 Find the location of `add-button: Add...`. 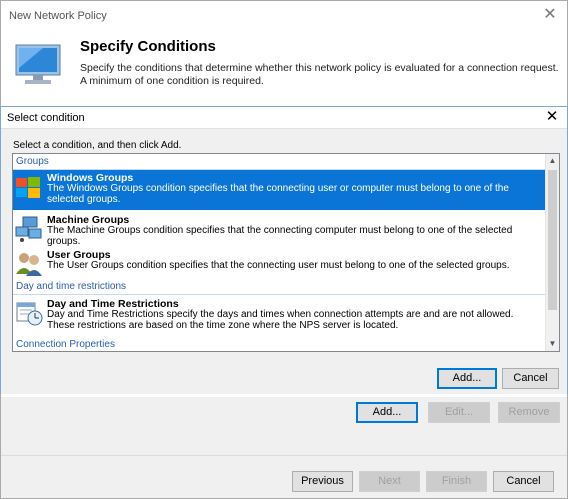

add-button: Add... is located at coordinates (387, 412).